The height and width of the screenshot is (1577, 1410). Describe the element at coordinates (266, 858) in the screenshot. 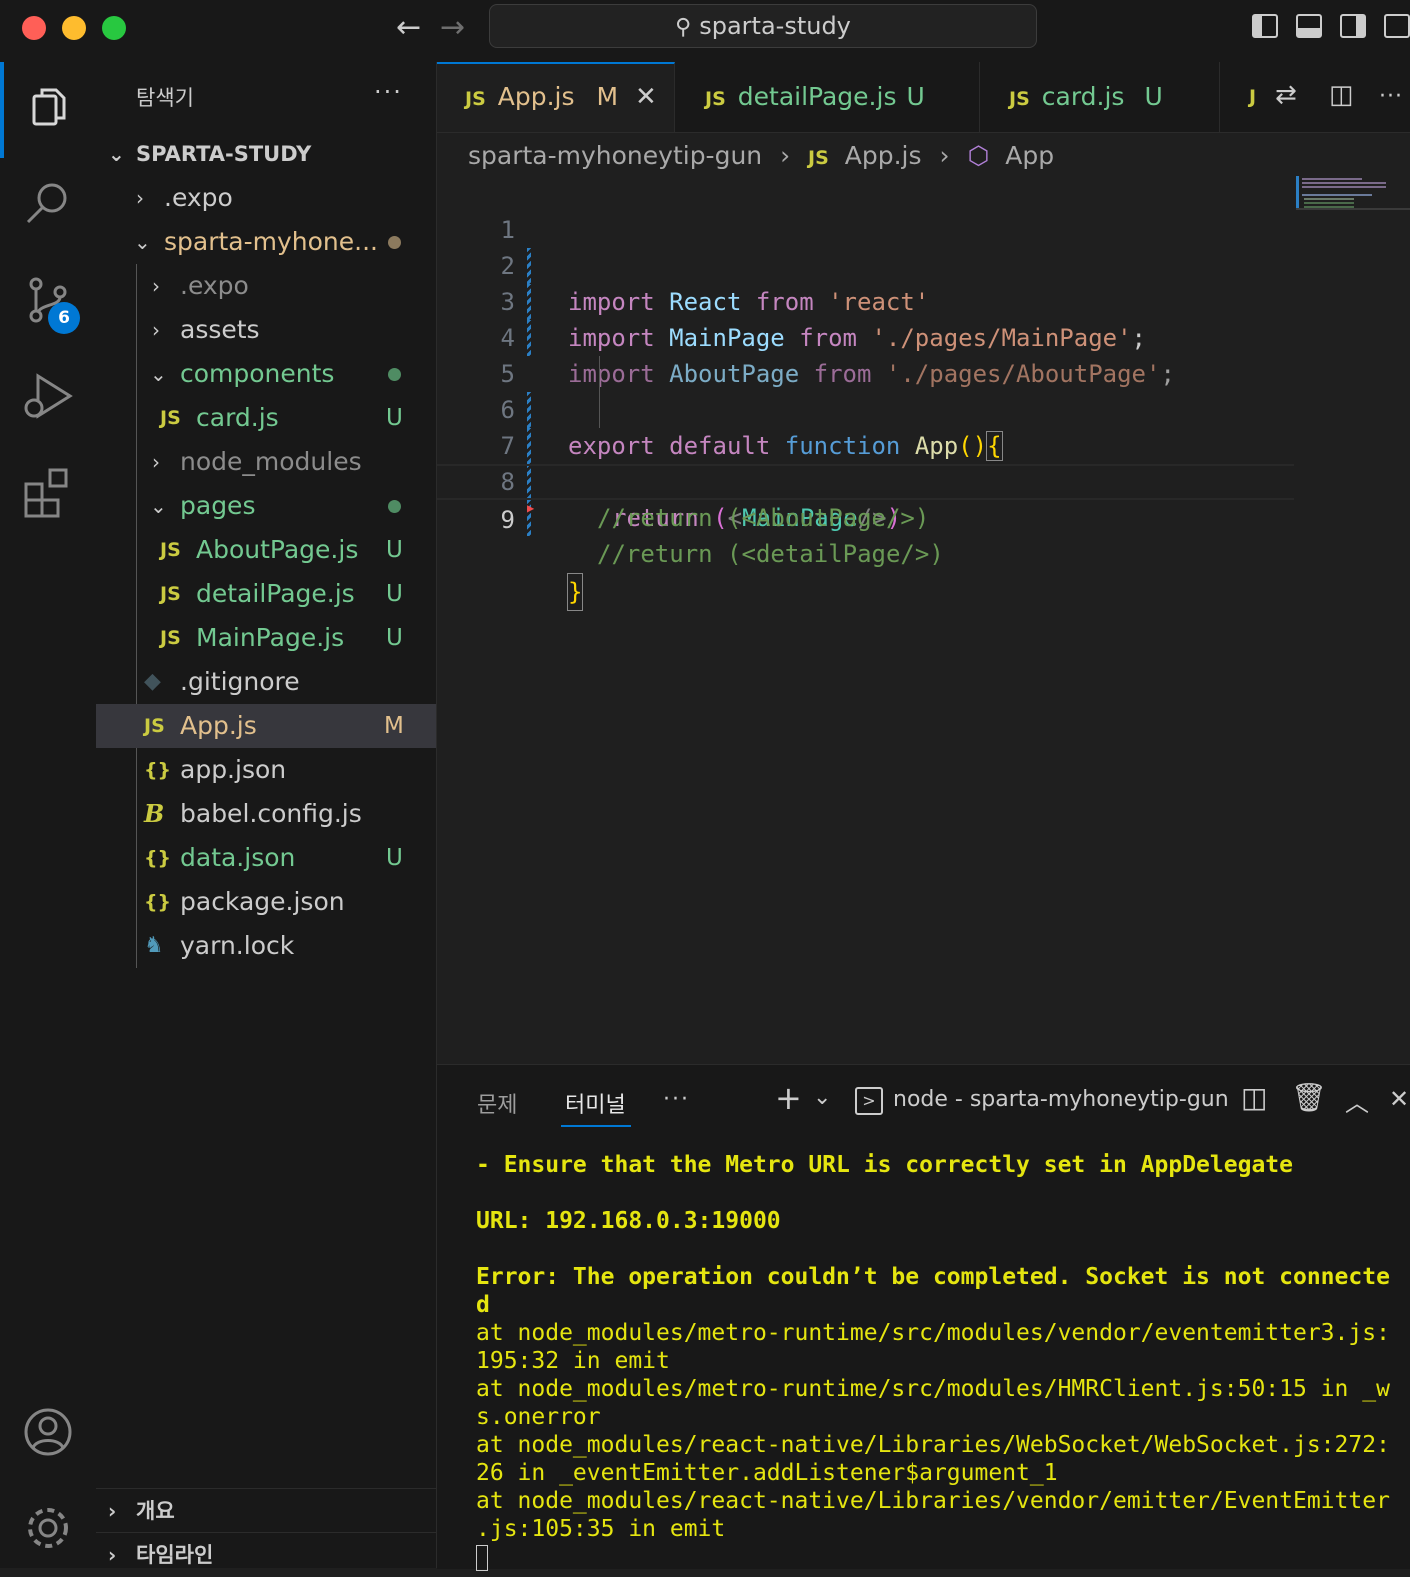

I see `tree-item-data-json: {} data.json U` at that location.